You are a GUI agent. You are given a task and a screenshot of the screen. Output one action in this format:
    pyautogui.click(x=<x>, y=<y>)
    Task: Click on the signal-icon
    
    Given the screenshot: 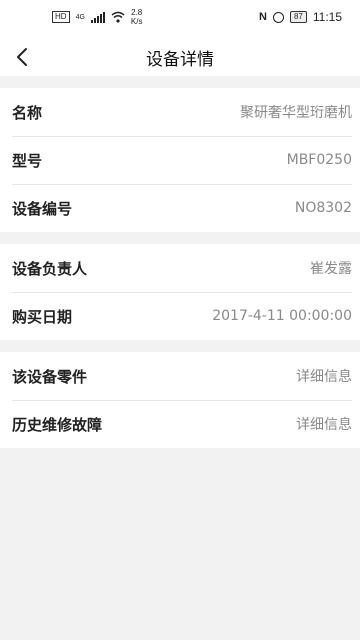 What is the action you would take?
    pyautogui.click(x=97, y=17)
    